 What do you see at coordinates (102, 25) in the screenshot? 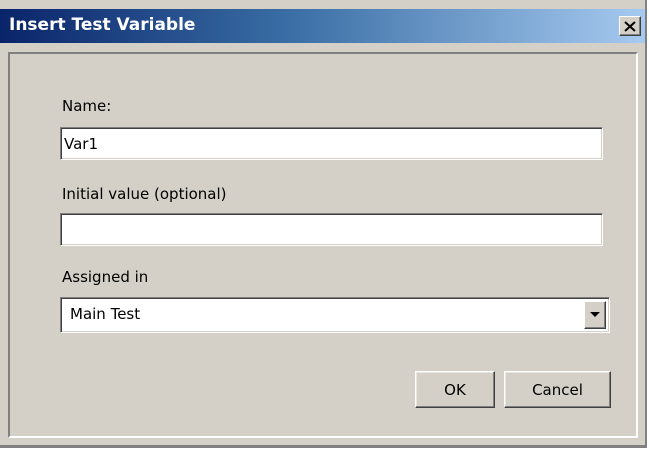
I see `dialog-title: Insert Test Variable` at bounding box center [102, 25].